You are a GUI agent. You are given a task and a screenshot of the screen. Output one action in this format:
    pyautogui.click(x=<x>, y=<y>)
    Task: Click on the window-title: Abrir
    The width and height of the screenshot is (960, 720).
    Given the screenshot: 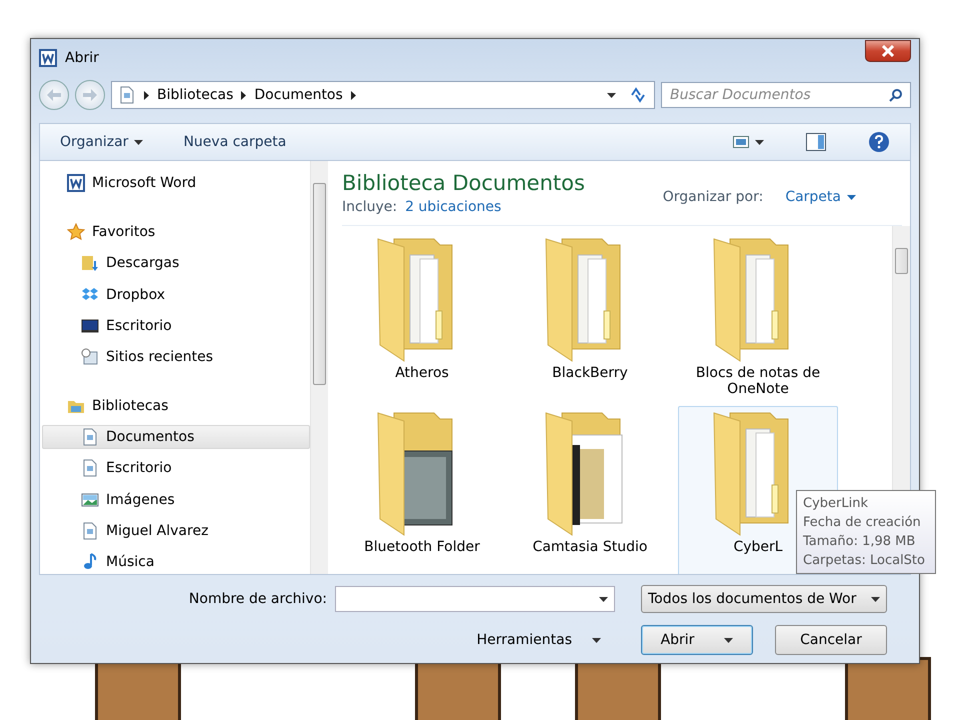 What is the action you would take?
    pyautogui.click(x=82, y=58)
    